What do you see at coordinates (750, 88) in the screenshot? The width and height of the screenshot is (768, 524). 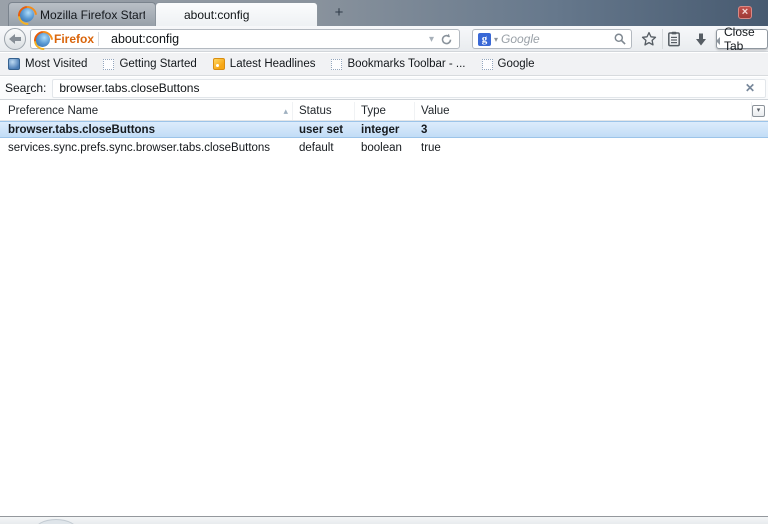 I see `clear-filter-icon: ✕` at bounding box center [750, 88].